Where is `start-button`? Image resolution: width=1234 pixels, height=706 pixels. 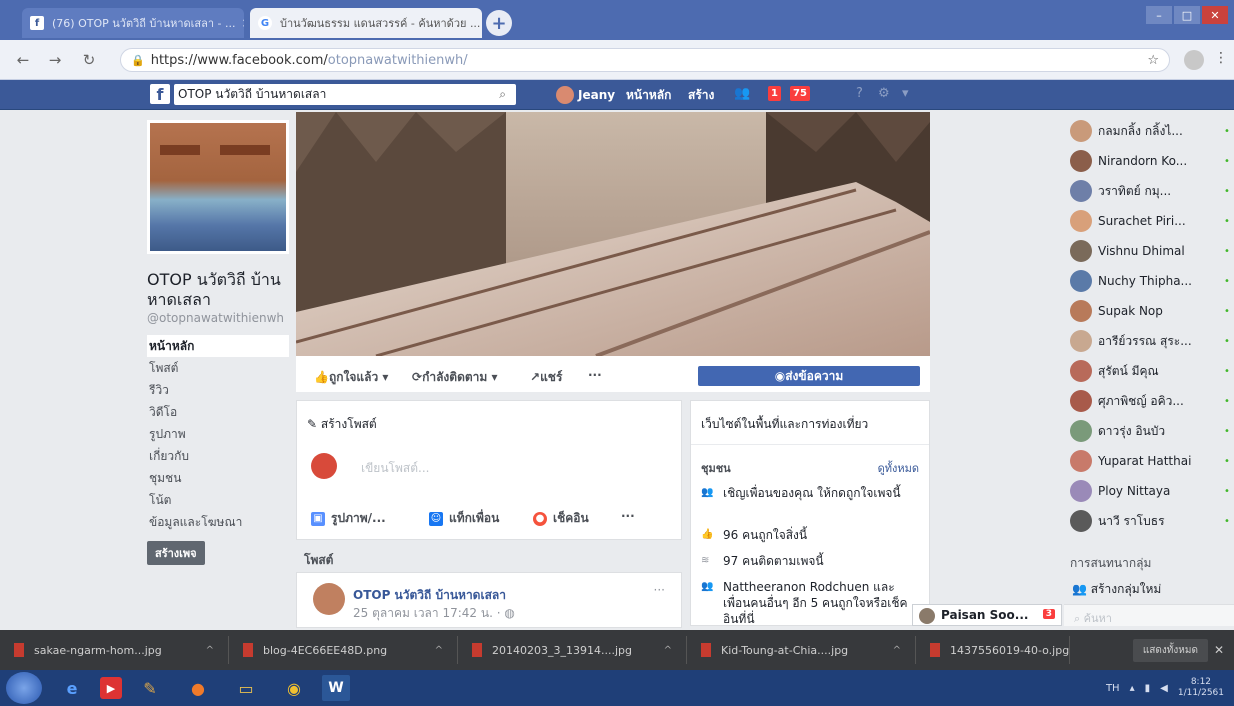
start-button is located at coordinates (24, 688).